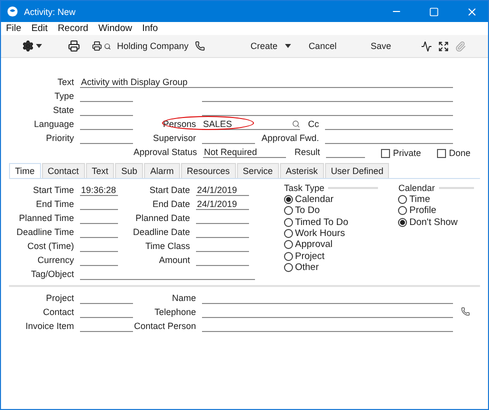  I want to click on tab: Text, so click(100, 170).